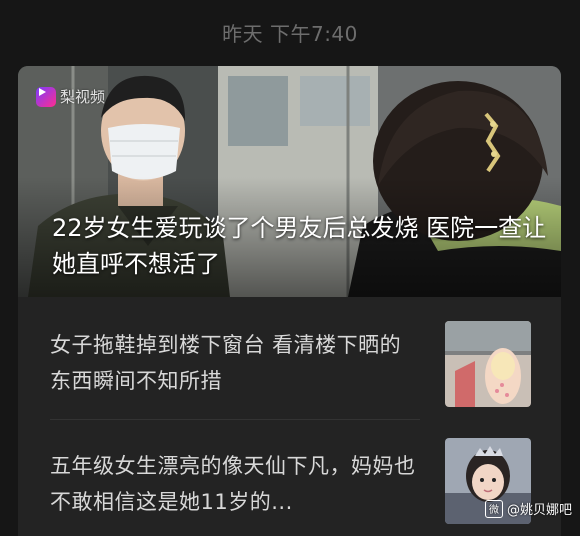  What do you see at coordinates (290, 32) in the screenshot?
I see `message-timestamp: 昨天 下午7:40` at bounding box center [290, 32].